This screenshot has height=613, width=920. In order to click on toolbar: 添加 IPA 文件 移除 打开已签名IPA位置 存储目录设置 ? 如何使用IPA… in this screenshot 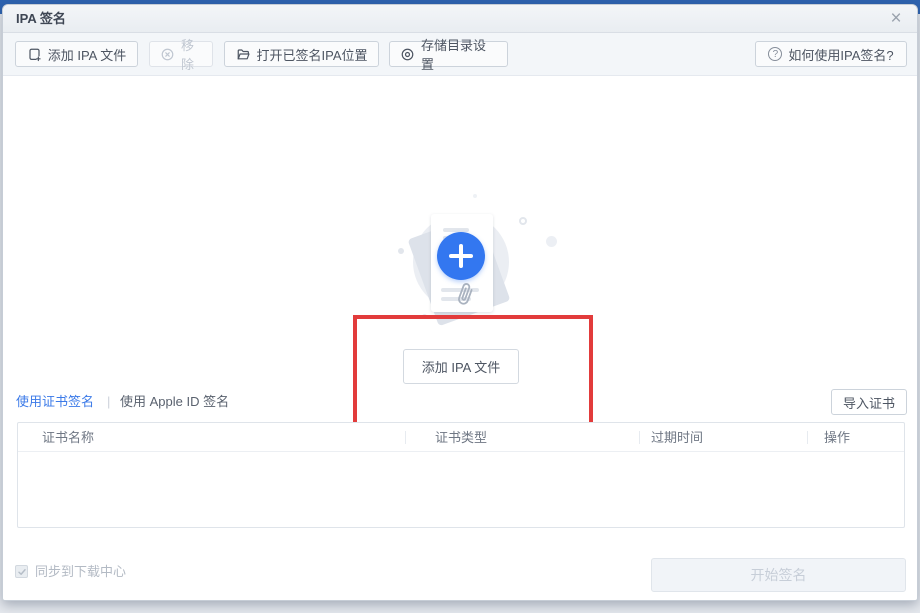, I will do `click(460, 54)`.